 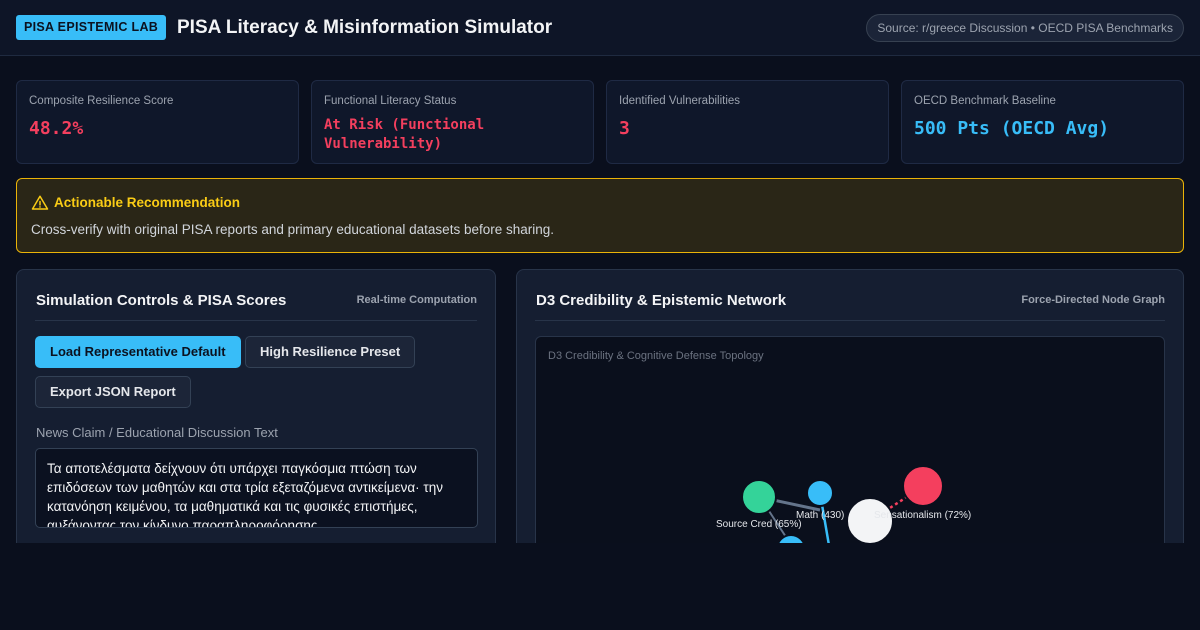 What do you see at coordinates (870, 521) in the screenshot?
I see `graph-node-core` at bounding box center [870, 521].